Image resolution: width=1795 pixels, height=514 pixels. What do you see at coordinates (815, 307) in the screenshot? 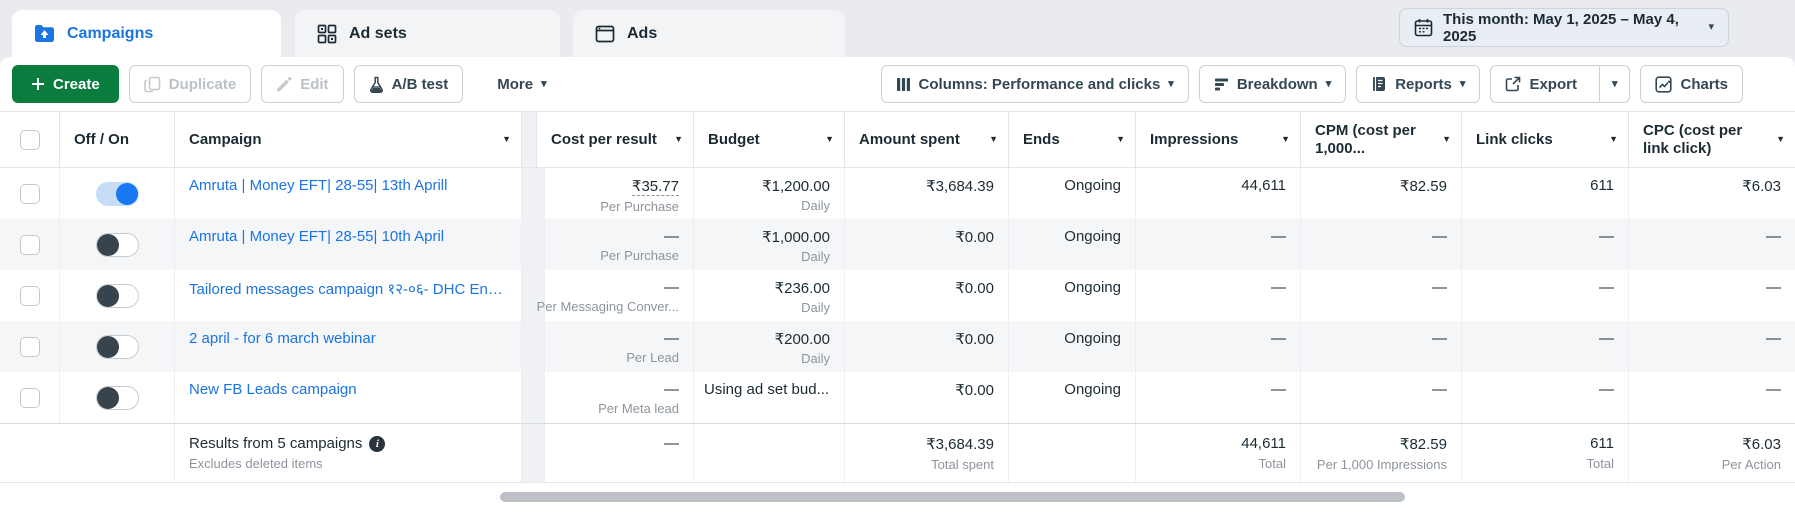
I see `budget-sub: Daily` at bounding box center [815, 307].